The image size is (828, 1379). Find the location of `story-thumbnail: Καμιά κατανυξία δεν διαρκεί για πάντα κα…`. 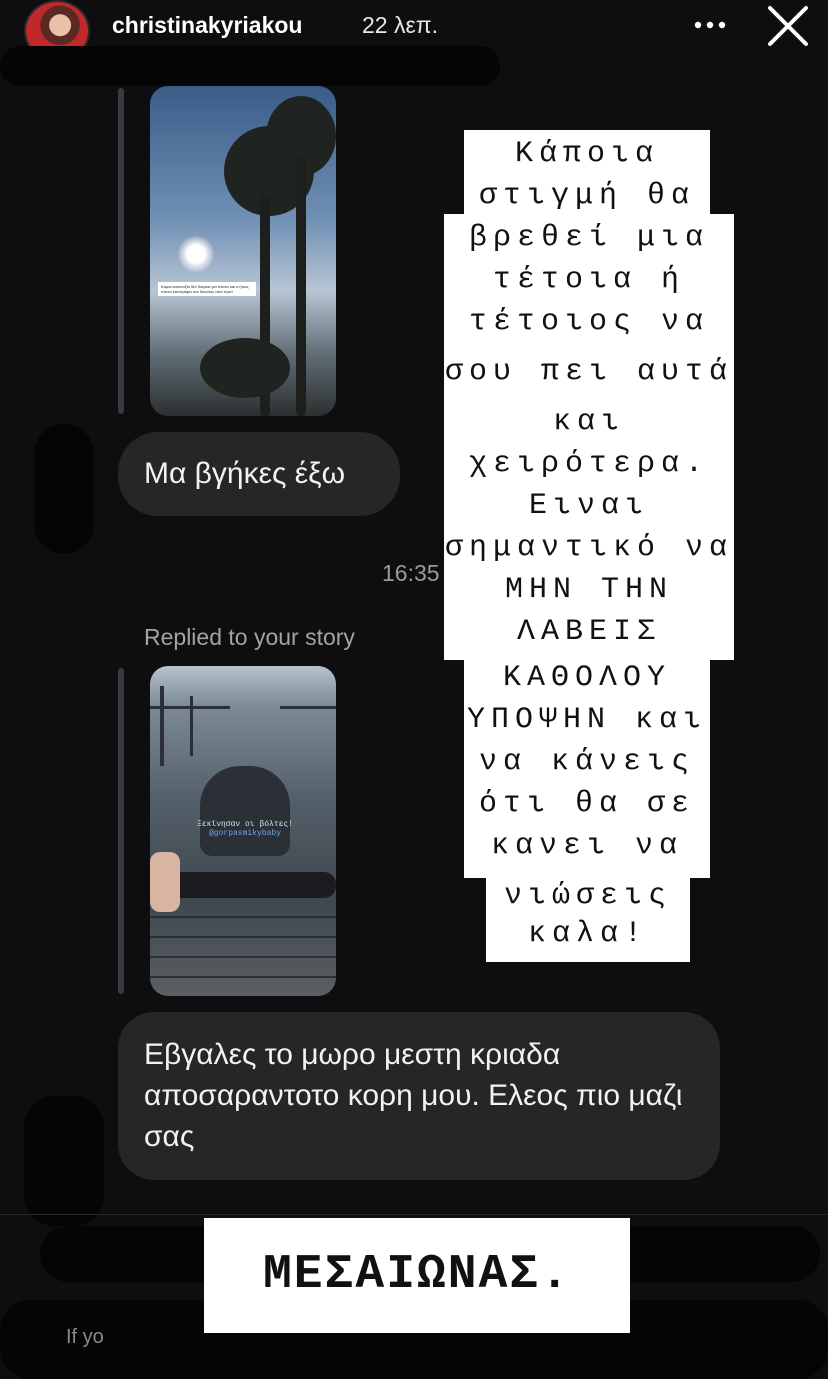

story-thumbnail: Καμιά κατανυξία δεν διαρκεί για πάντα κα… is located at coordinates (243, 251).